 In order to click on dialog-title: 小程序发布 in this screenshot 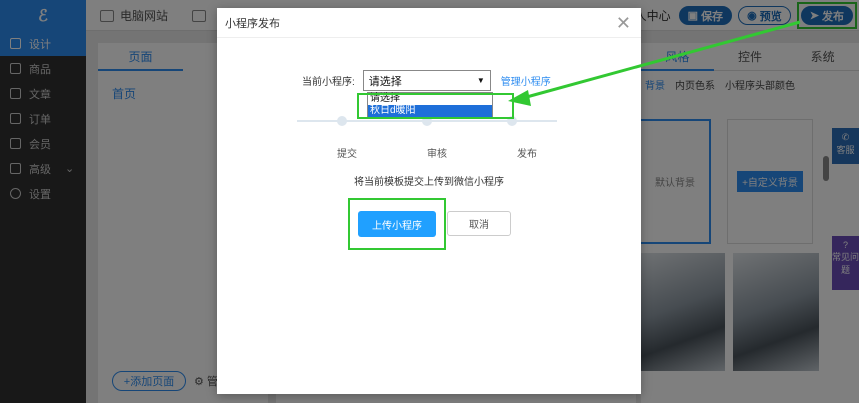, I will do `click(429, 23)`.